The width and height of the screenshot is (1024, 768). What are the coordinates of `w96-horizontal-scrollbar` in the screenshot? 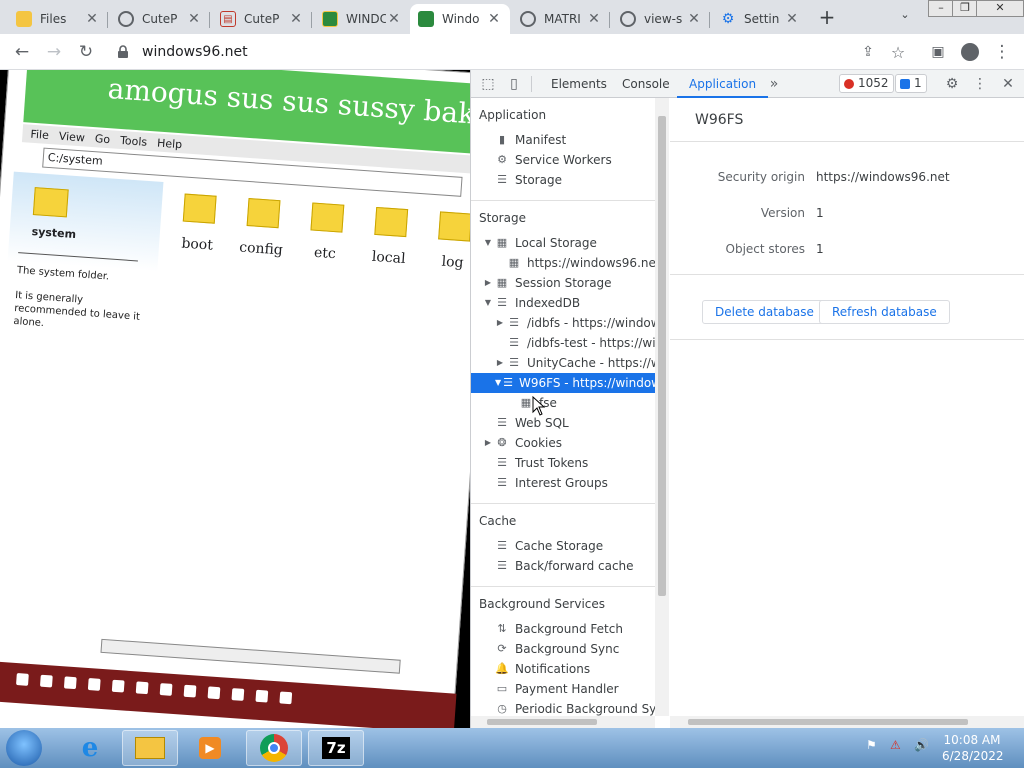 It's located at (250, 656).